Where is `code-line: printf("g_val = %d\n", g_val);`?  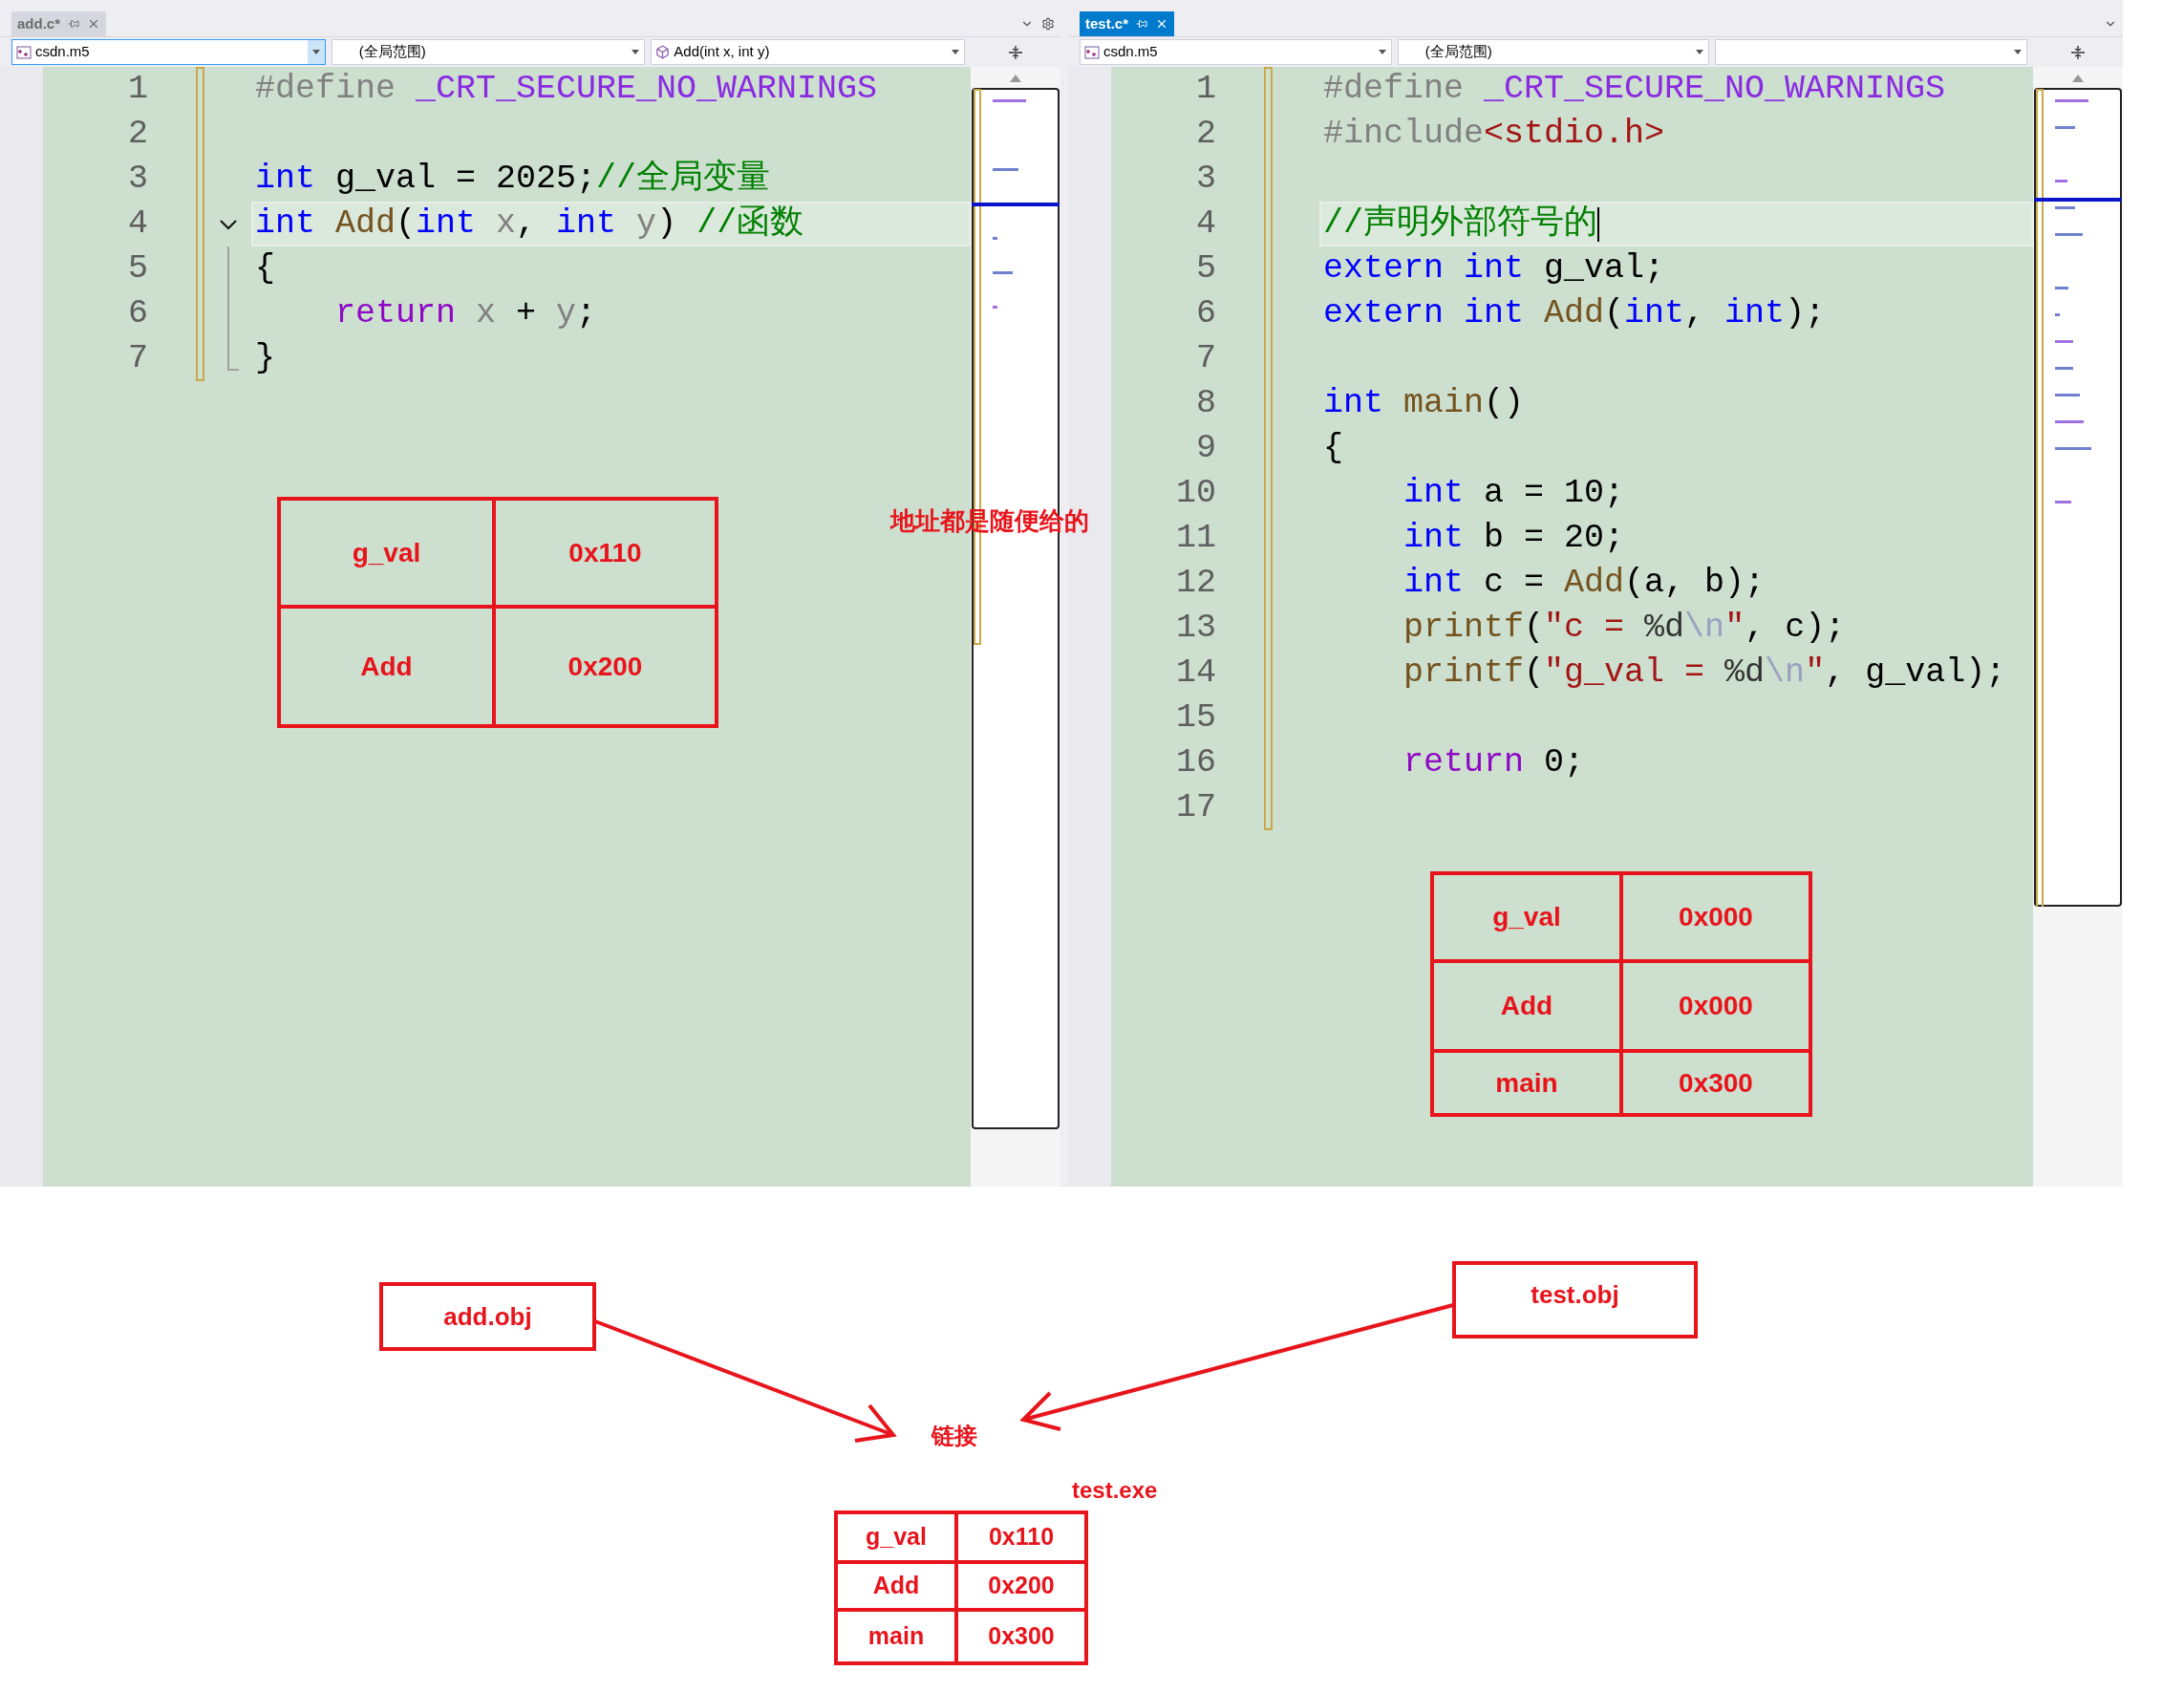 code-line: printf("g_val = %d\n", g_val); is located at coordinates (1705, 673).